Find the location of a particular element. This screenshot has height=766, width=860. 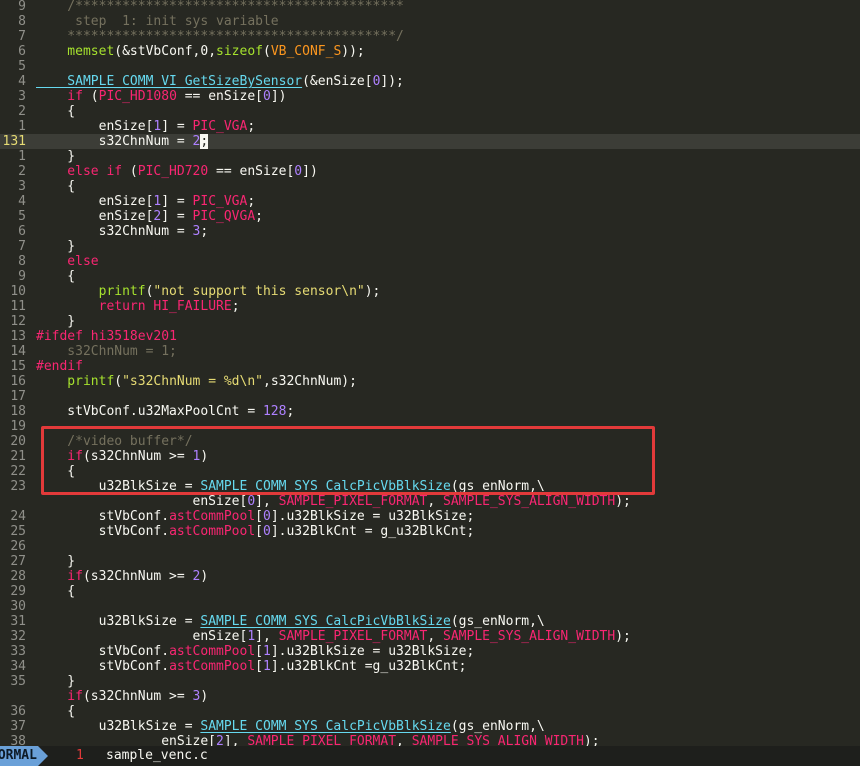

code-token: s32ChnNum = is located at coordinates (114, 141).